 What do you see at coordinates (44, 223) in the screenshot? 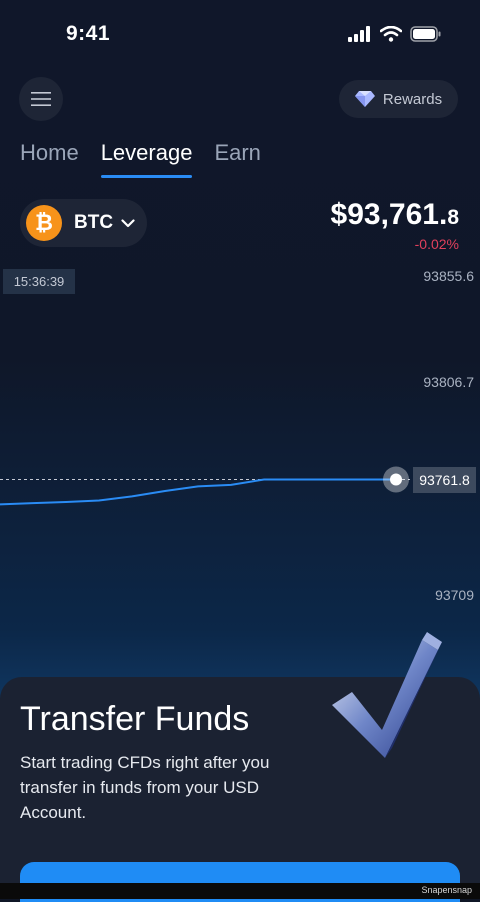
I see `bitcoin-icon: ₿` at bounding box center [44, 223].